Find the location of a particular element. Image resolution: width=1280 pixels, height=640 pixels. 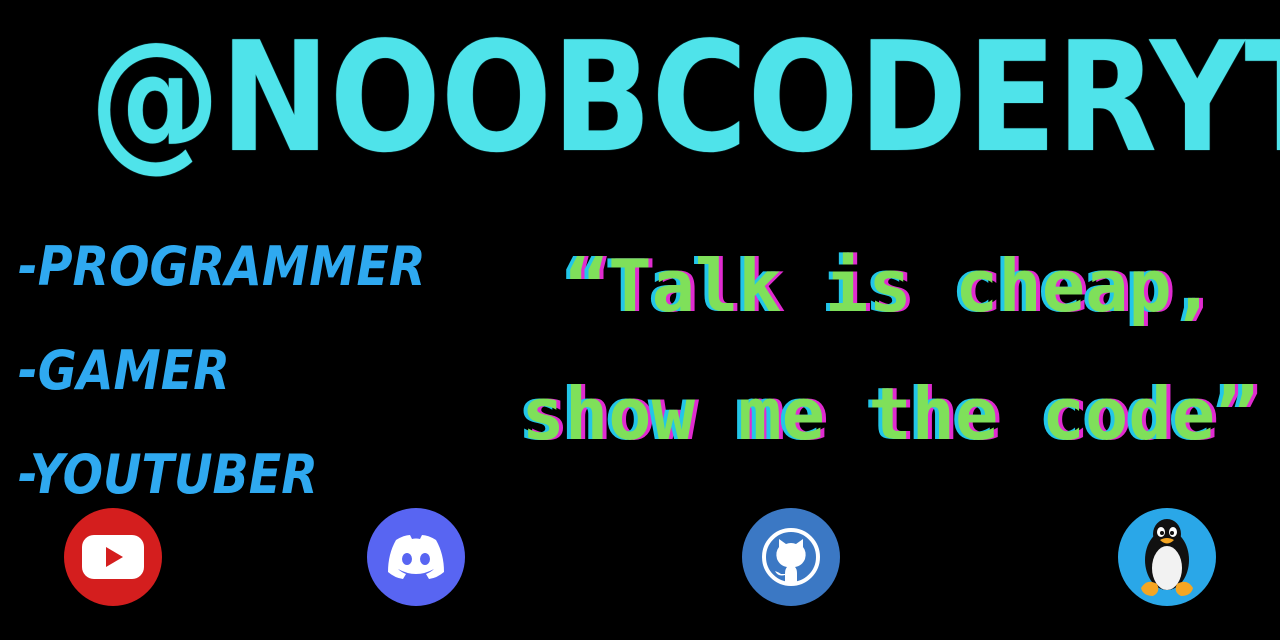

discord-link is located at coordinates (416, 557).